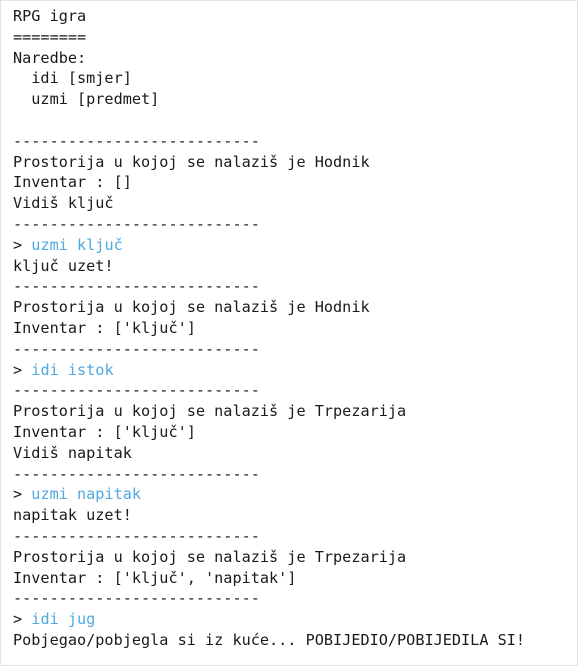 This screenshot has width=578, height=666. What do you see at coordinates (72, 452) in the screenshot?
I see `visible-item-line: Vidiš napitak` at bounding box center [72, 452].